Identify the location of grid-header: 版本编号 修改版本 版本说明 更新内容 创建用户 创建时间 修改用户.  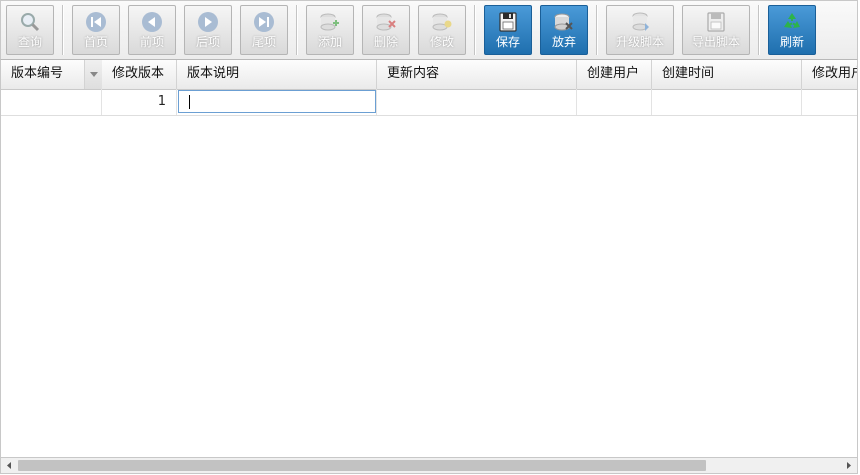
(429, 75).